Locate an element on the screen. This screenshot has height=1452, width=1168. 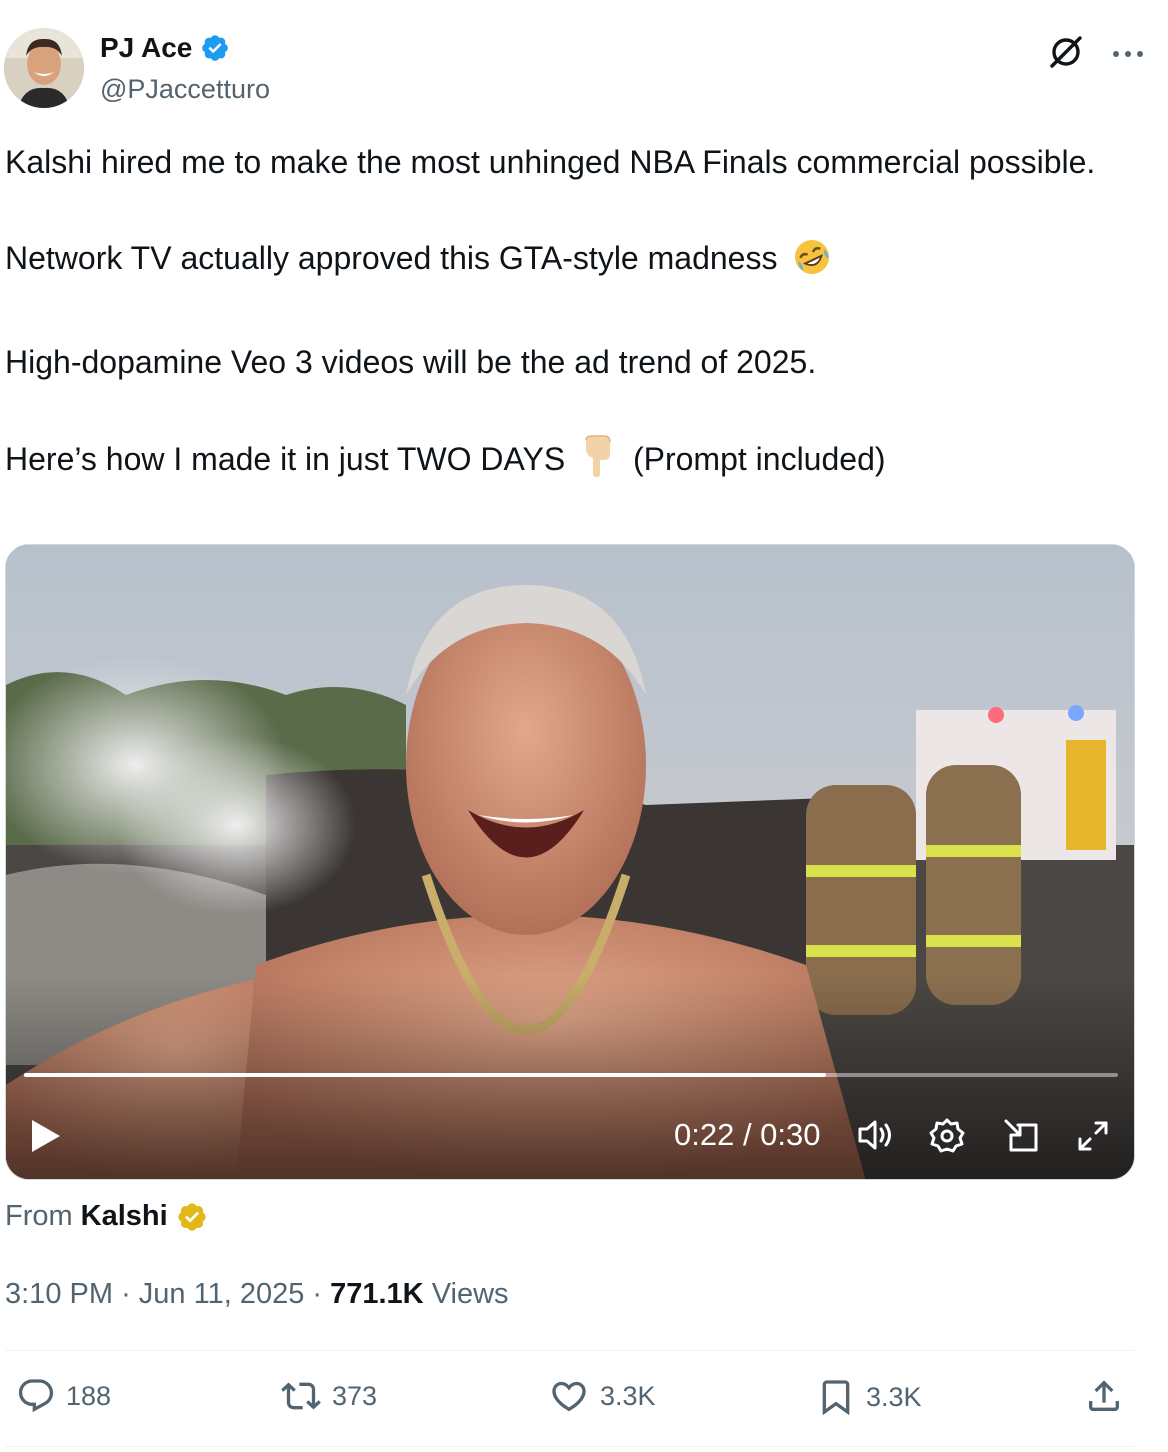
views-count: 771.1K is located at coordinates (377, 1294).